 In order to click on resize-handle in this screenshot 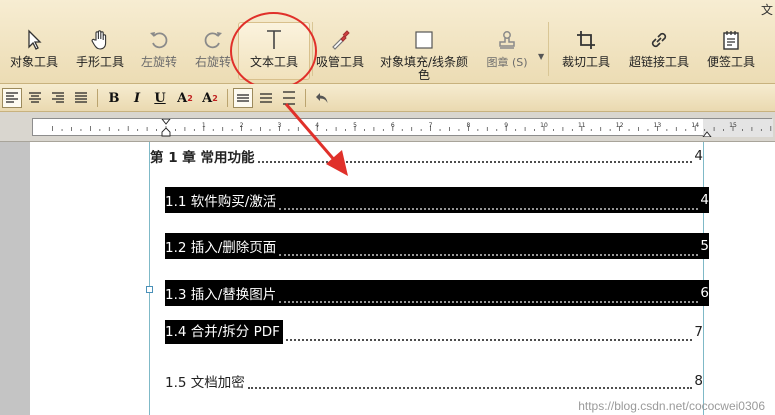, I will do `click(149, 289)`.